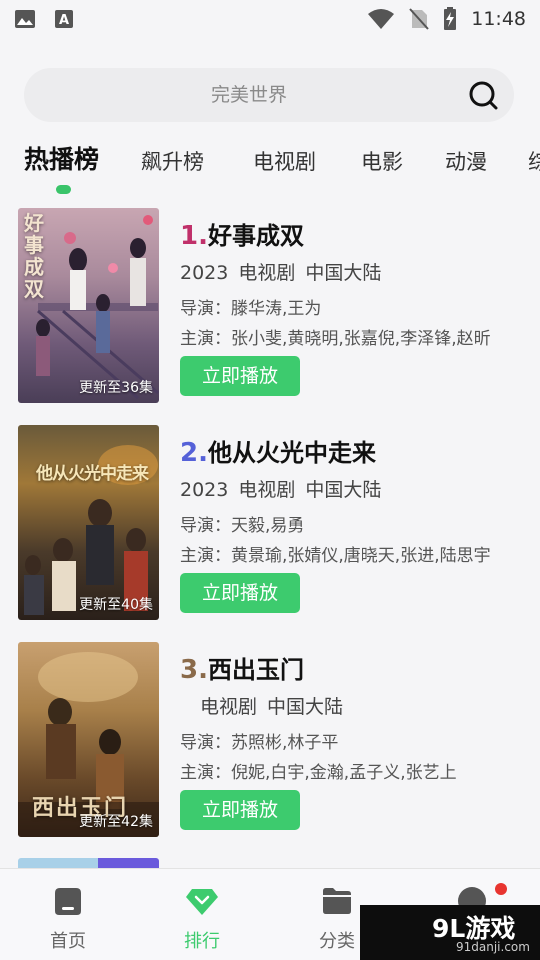 This screenshot has width=540, height=960. I want to click on poster-image: 他从火光中走来 更新至40集, so click(88, 522).